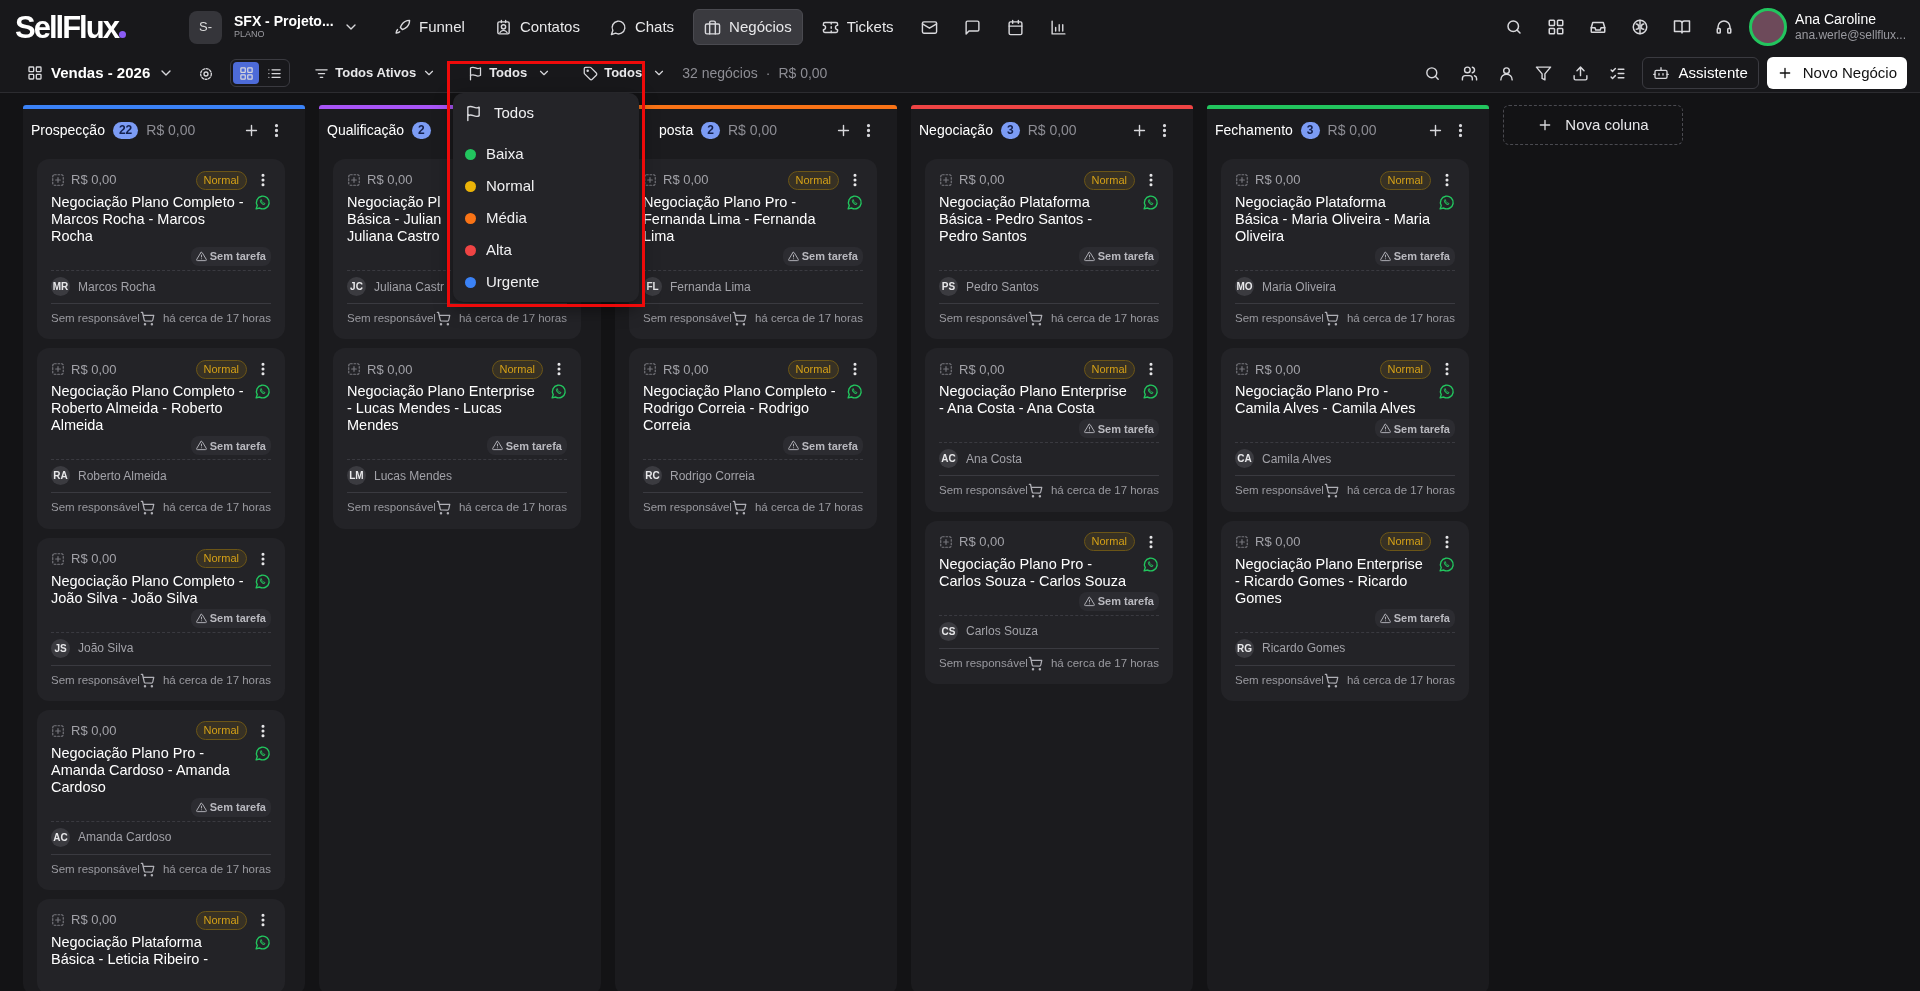 Image resolution: width=1920 pixels, height=991 pixels. Describe the element at coordinates (1254, 130) in the screenshot. I see `column-title: Fechamento` at that location.